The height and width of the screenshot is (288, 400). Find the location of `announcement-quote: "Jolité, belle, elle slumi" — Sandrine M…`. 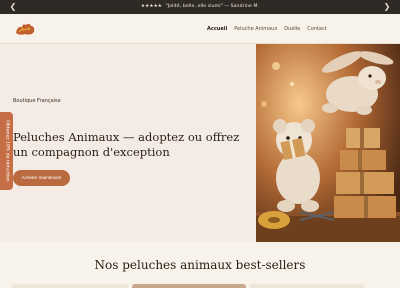

announcement-quote: "Jolité, belle, elle slumi" — Sandrine M… is located at coordinates (212, 6).